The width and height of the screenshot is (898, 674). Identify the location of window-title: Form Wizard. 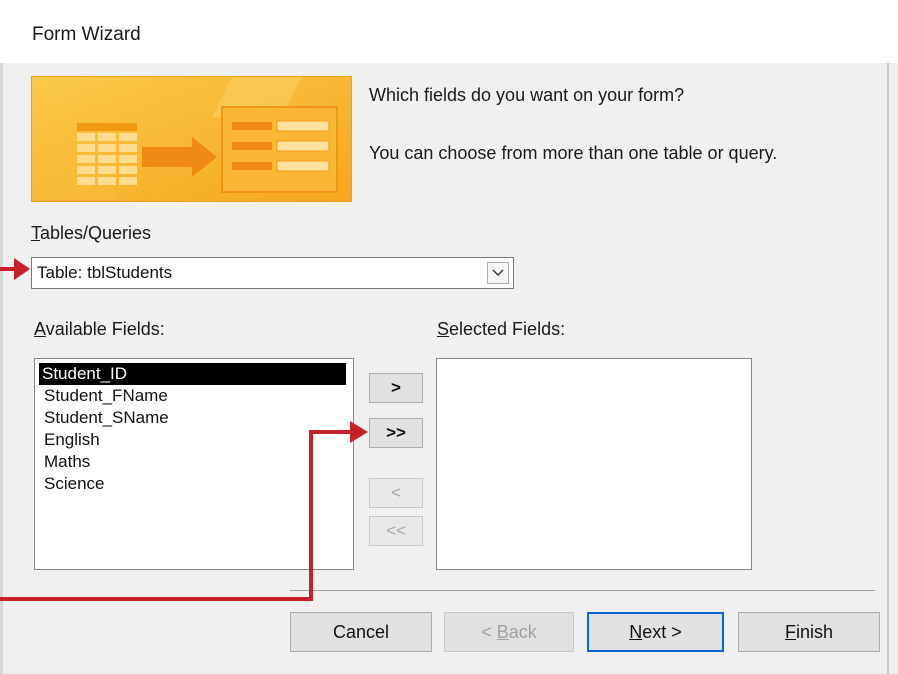
(86, 34).